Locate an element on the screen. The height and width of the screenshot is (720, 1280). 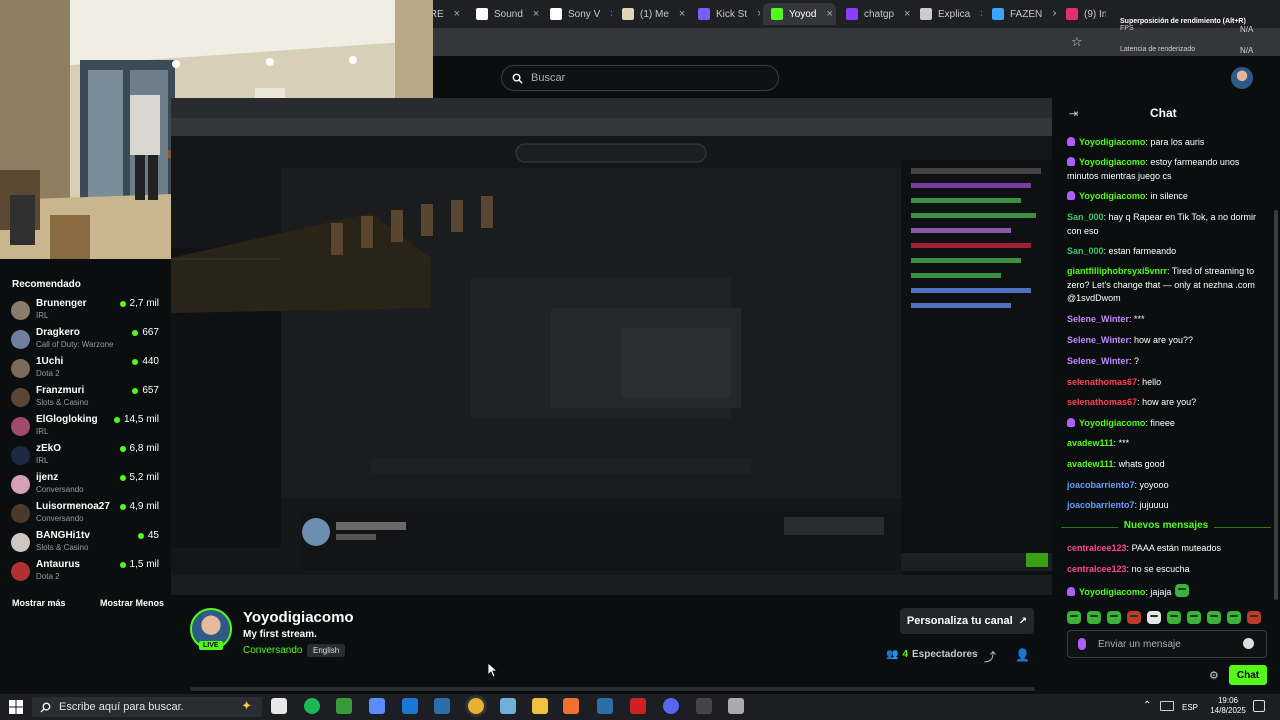
recommended-channel: Dragkero Call of Duty: Warzone 667 is located at coordinates (86, 342).